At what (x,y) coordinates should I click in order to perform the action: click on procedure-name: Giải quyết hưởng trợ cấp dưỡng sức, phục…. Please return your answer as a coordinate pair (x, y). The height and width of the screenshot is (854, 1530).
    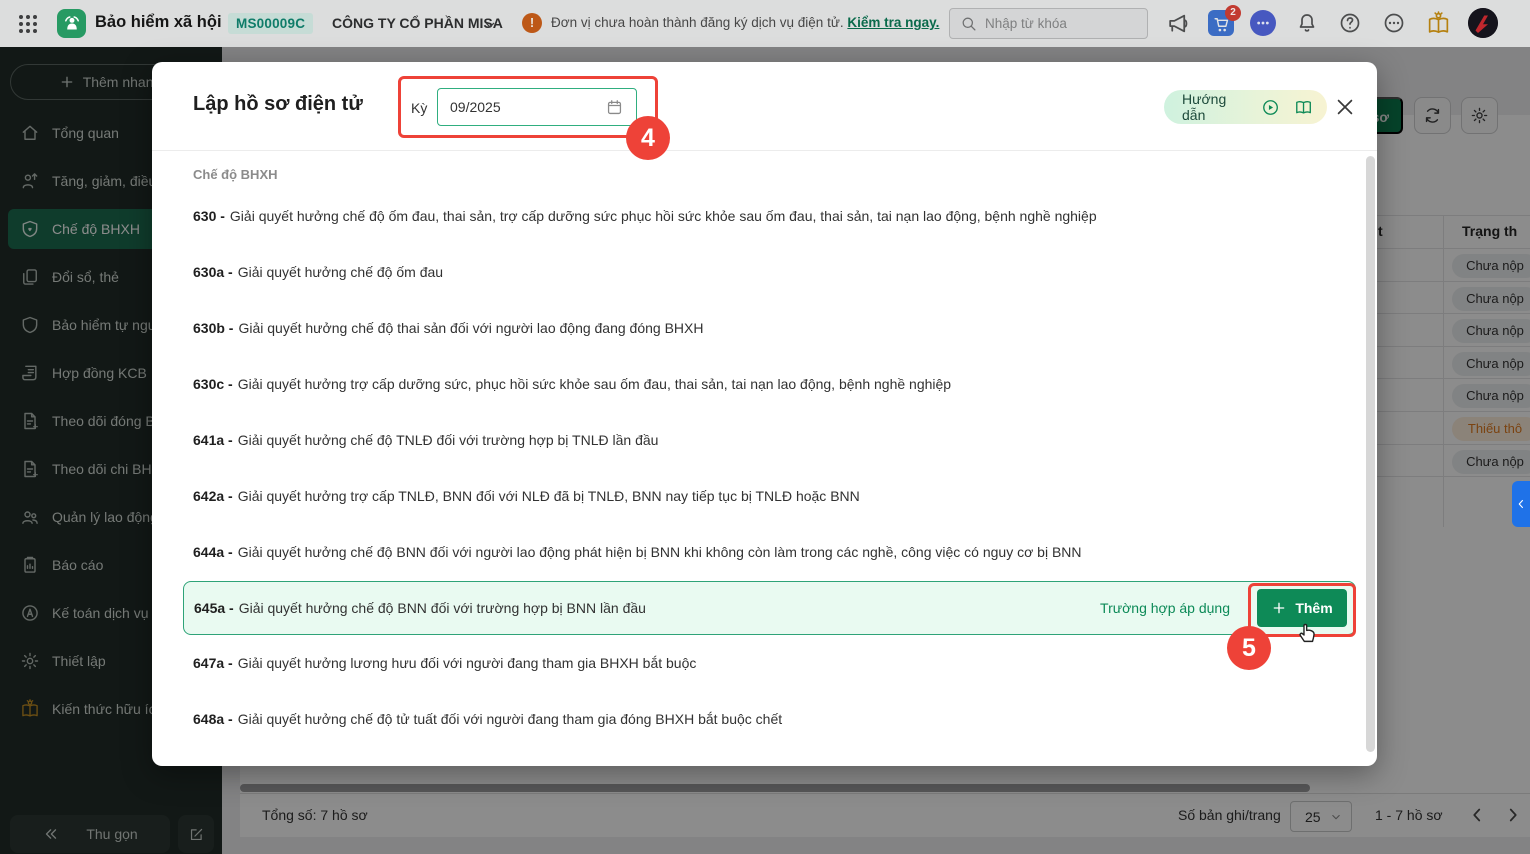
    Looking at the image, I should click on (594, 384).